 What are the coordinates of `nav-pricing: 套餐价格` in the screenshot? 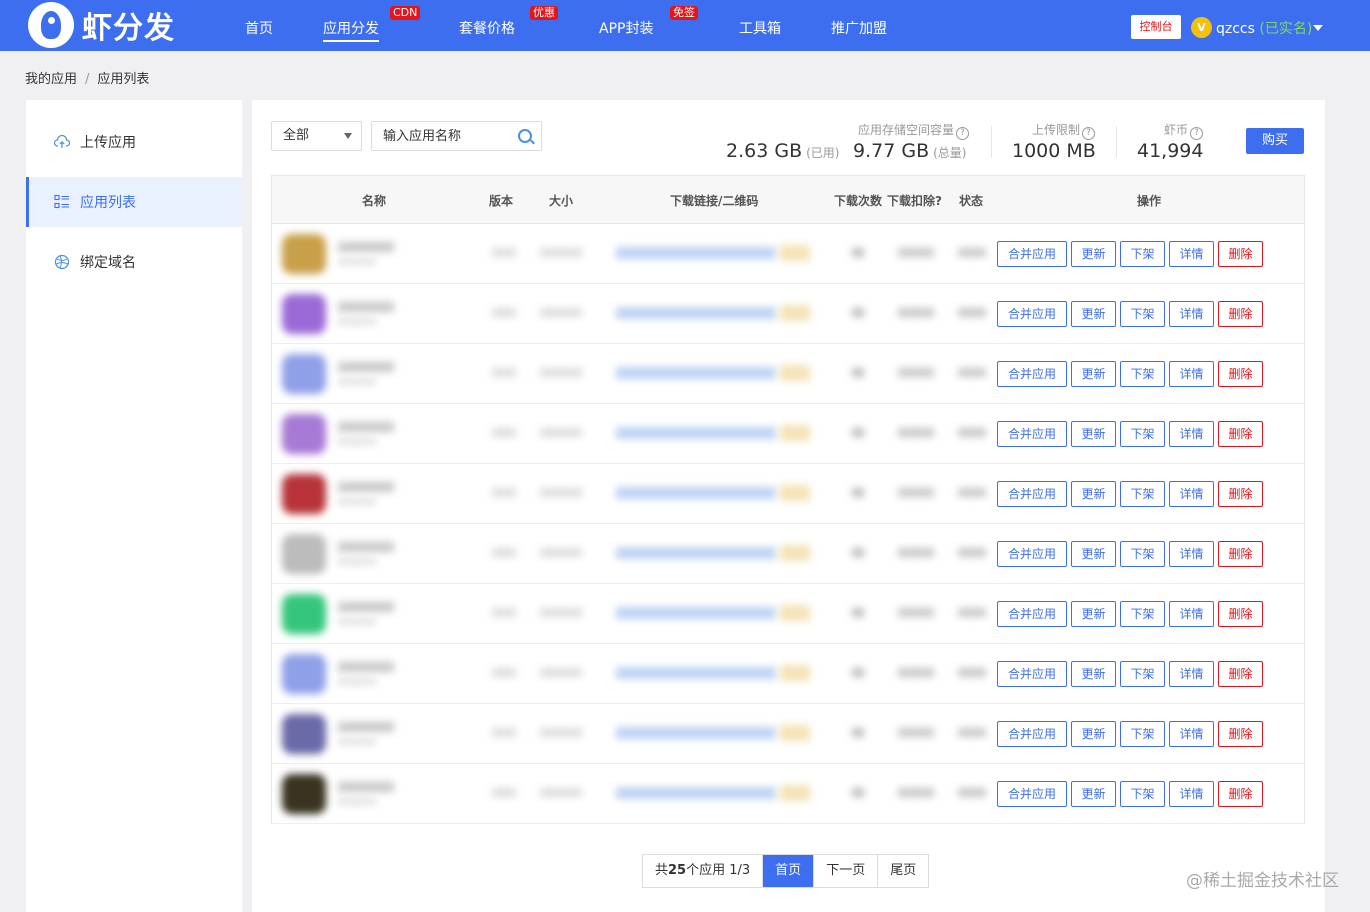 It's located at (487, 30).